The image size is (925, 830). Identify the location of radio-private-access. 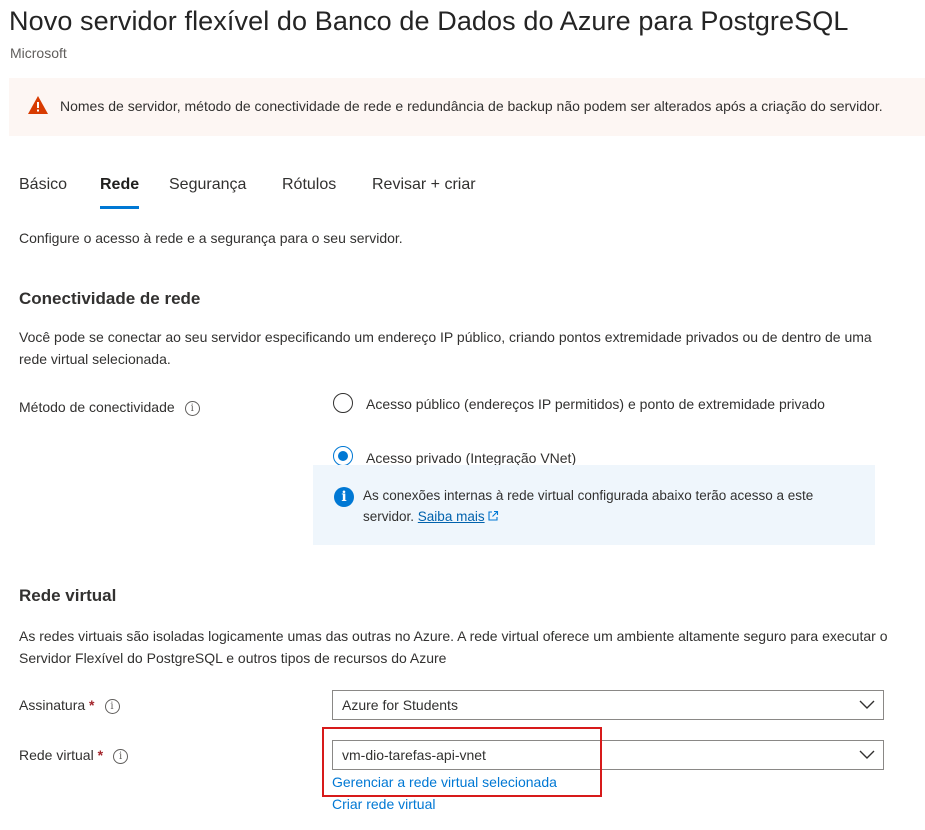
(343, 456).